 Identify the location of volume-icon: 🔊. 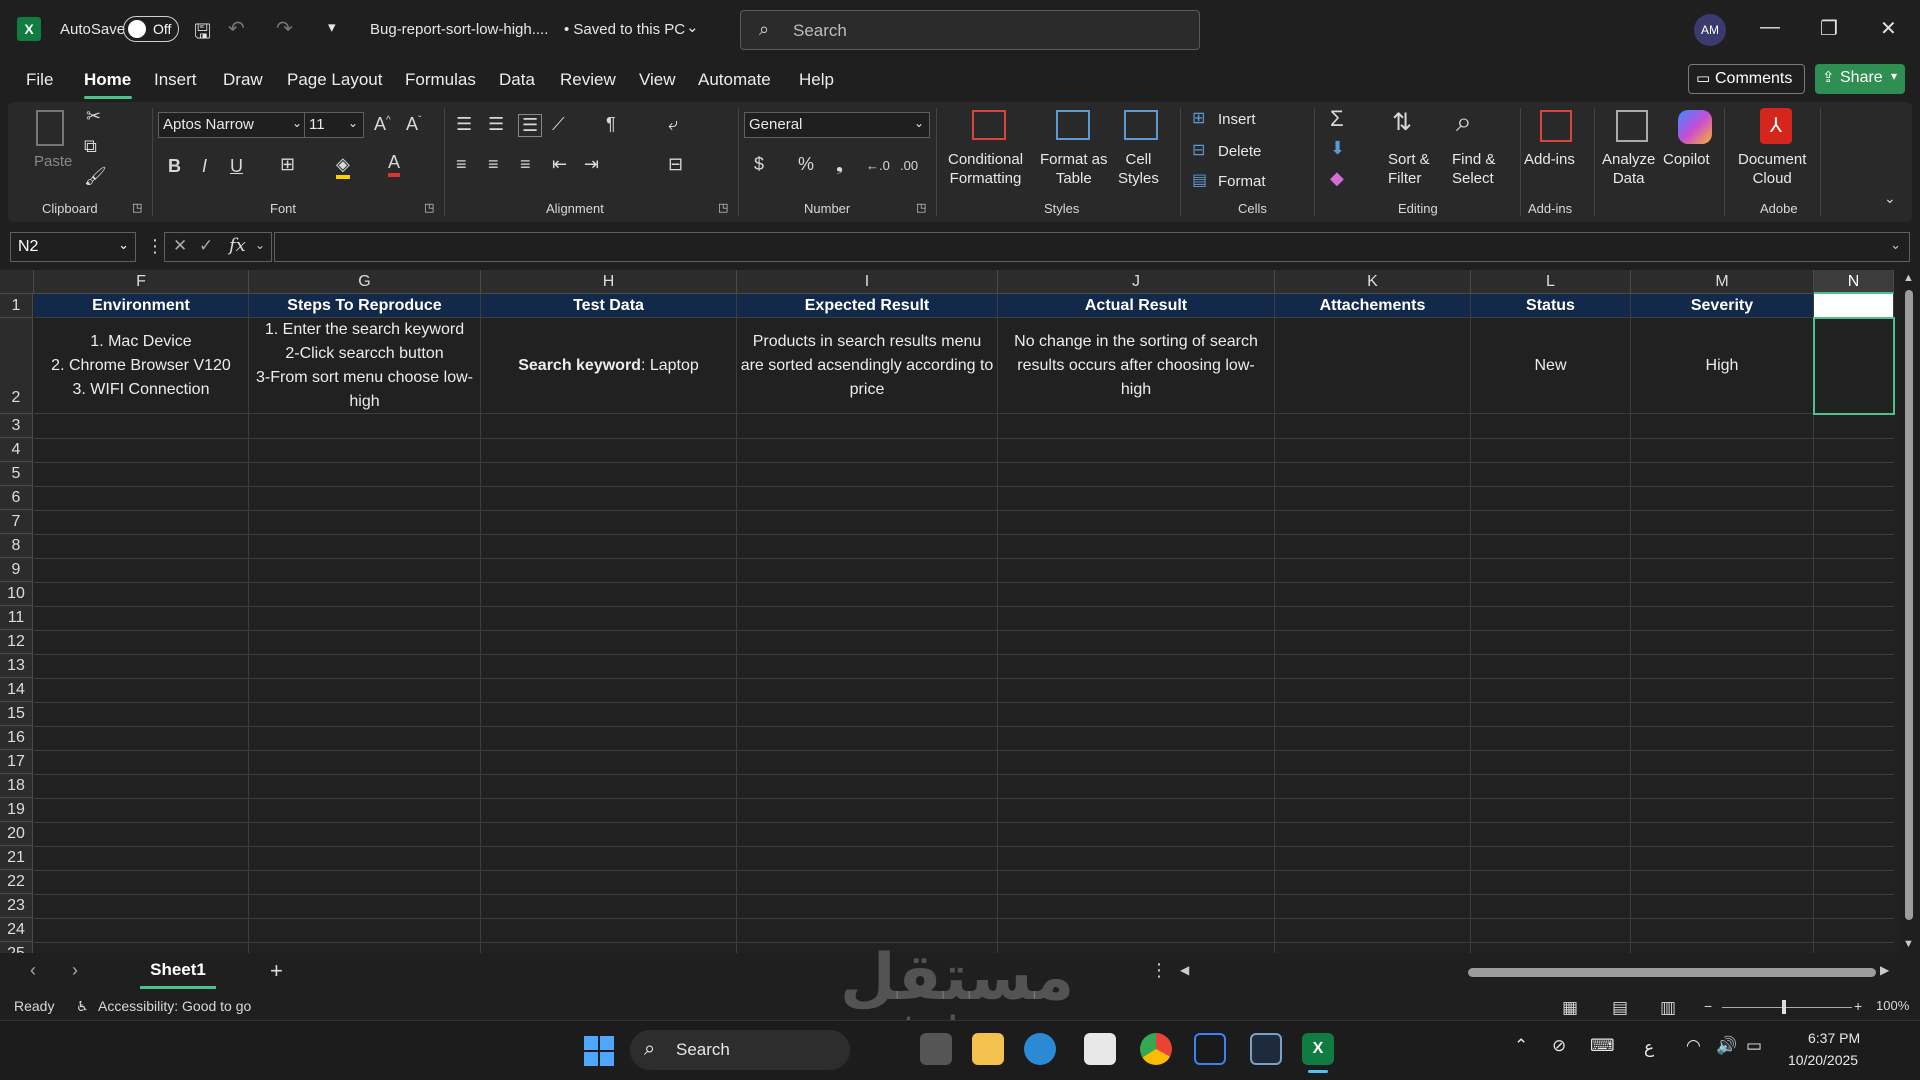
(1726, 1046).